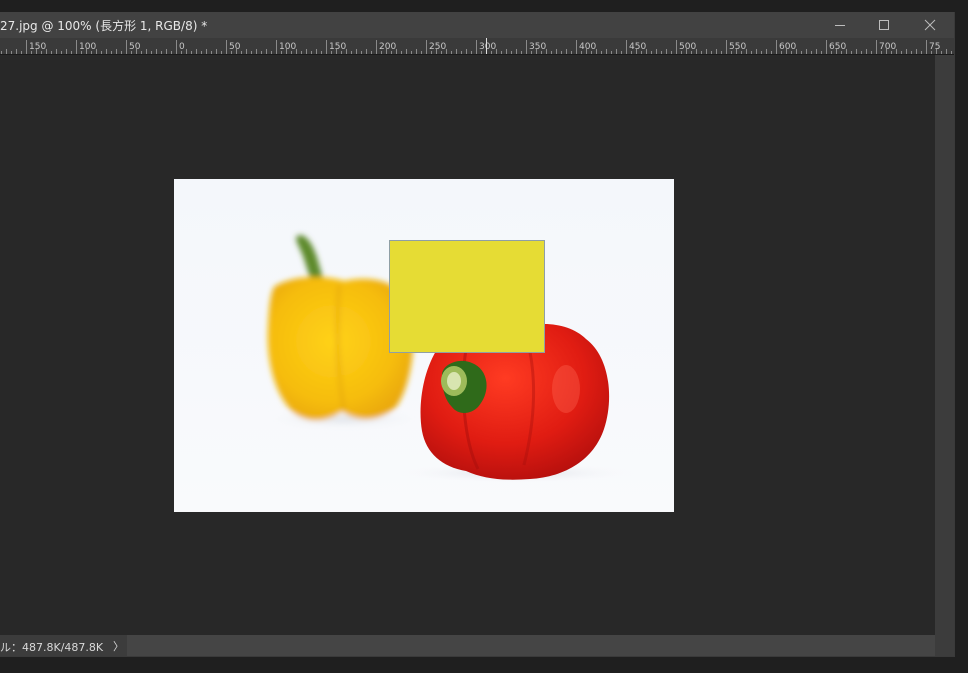  I want to click on document-tab-title: 27.jpg @ 100% (長方形 1, RGB/8) *, so click(103, 25).